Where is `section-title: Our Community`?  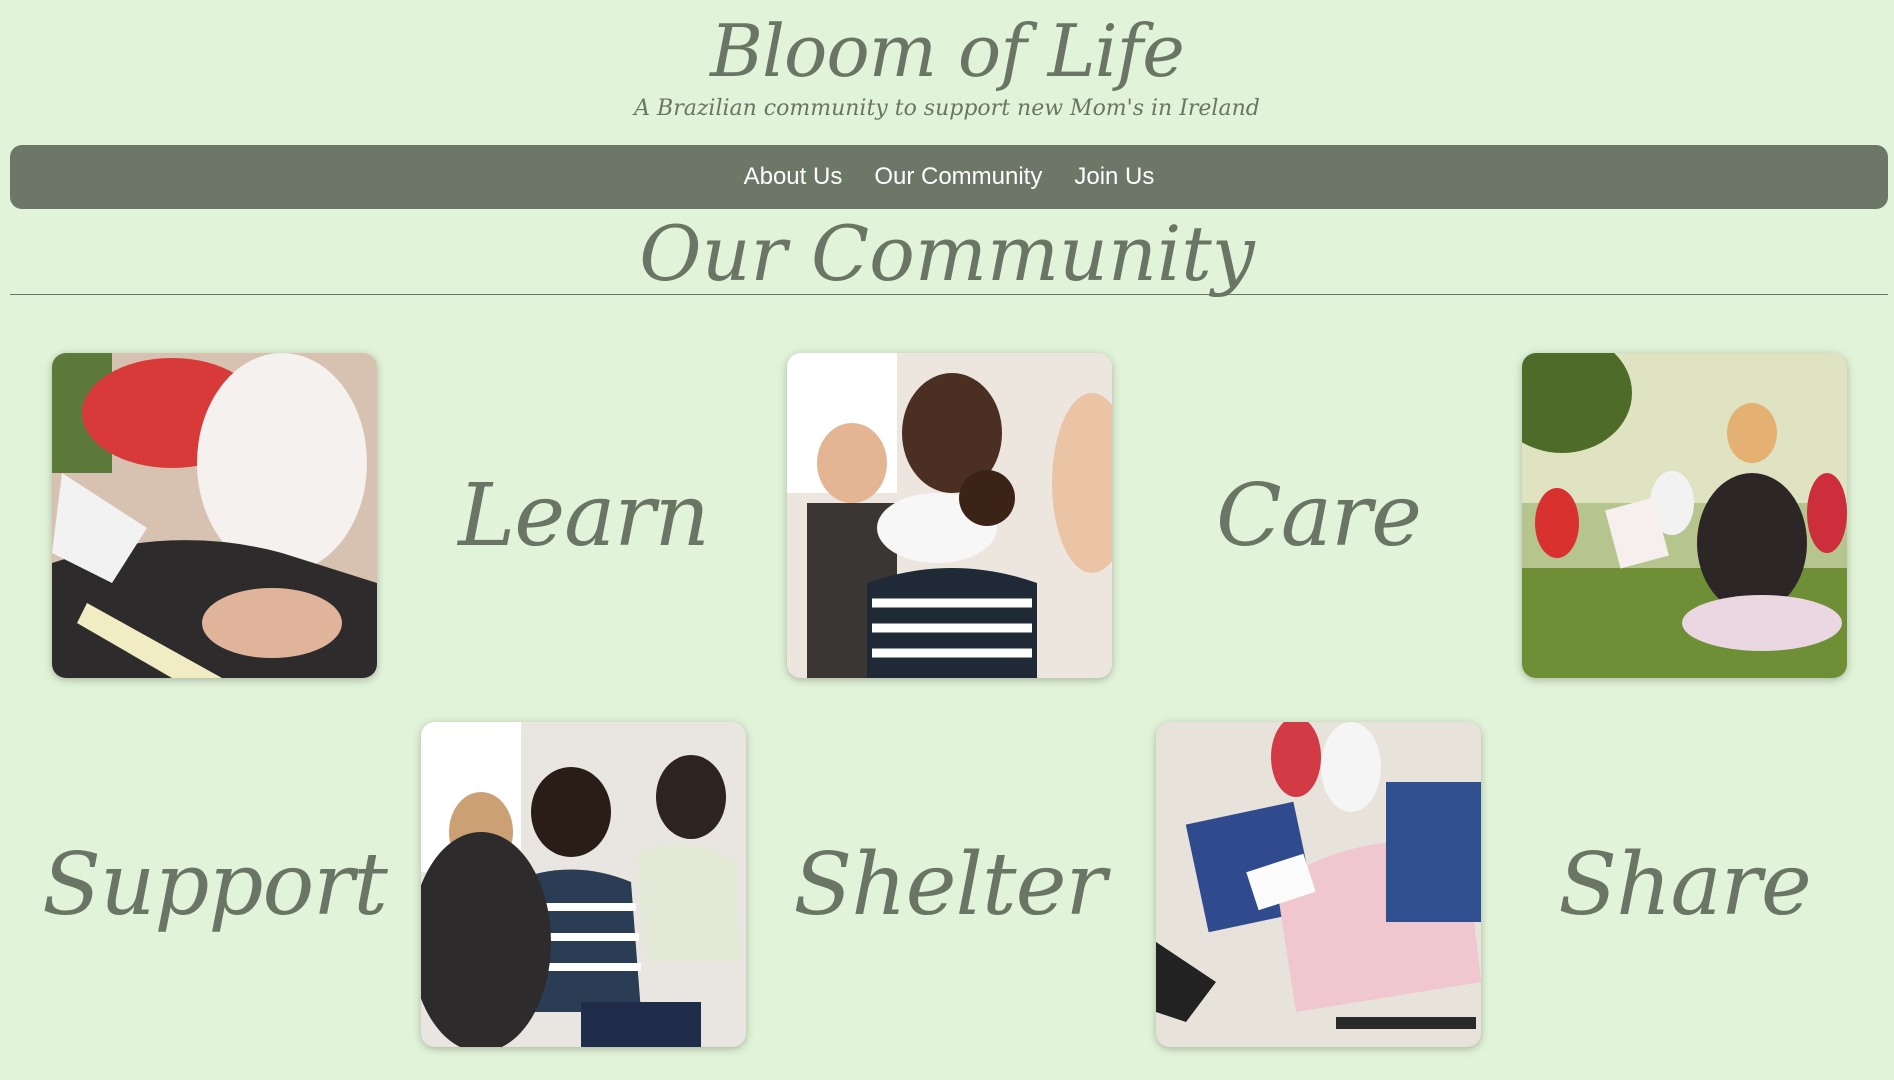
section-title: Our Community is located at coordinates (947, 253).